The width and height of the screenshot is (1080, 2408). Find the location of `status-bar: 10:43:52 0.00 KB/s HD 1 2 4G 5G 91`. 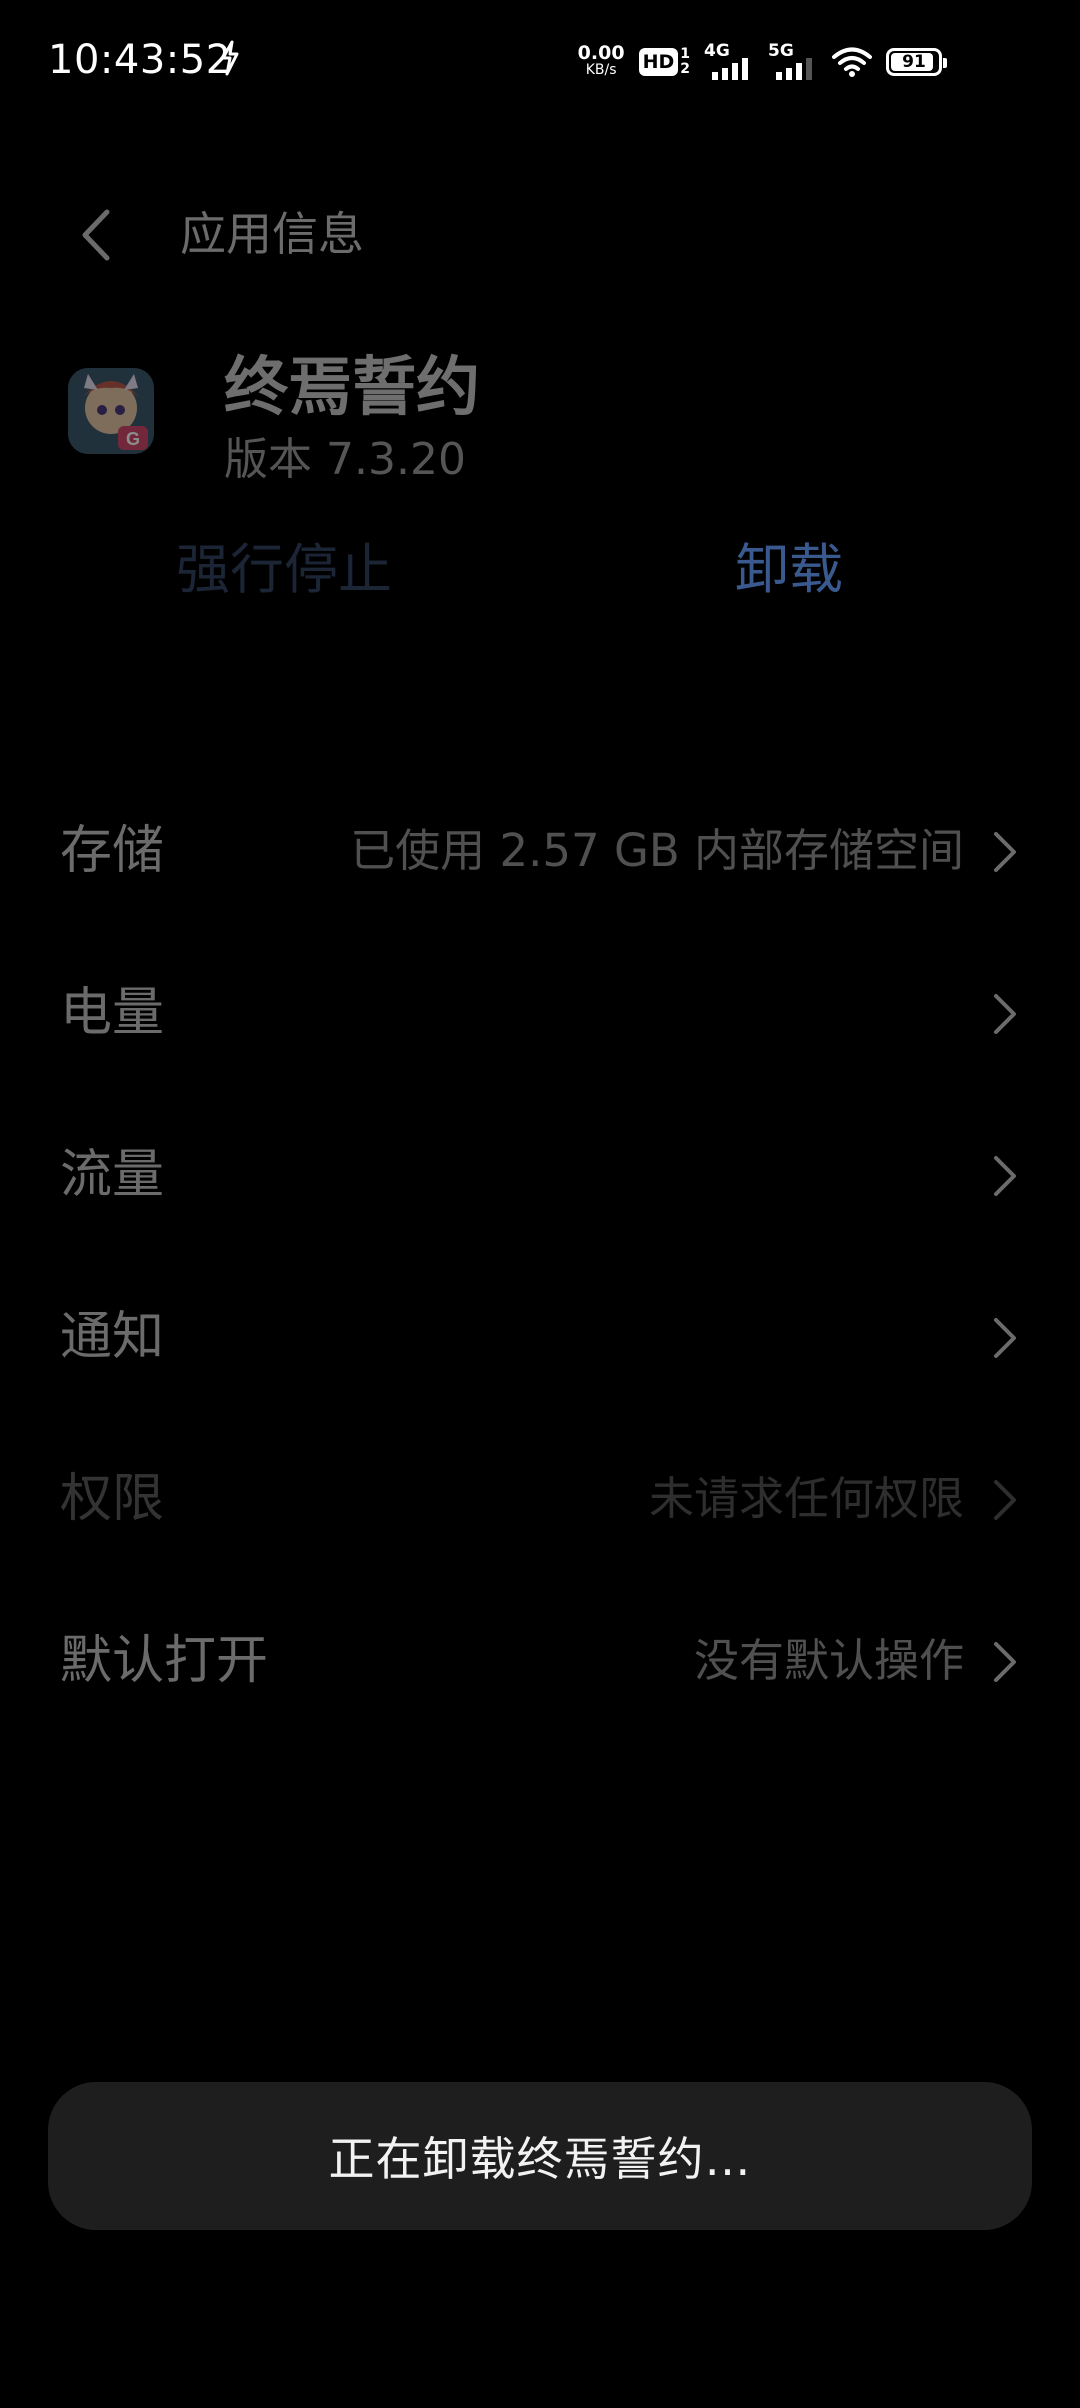

status-bar: 10:43:52 0.00 KB/s HD 1 2 4G 5G 91 is located at coordinates (540, 60).